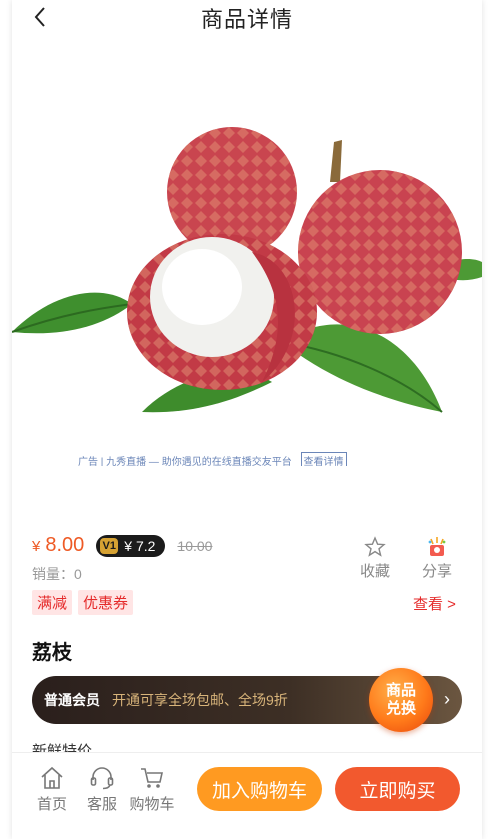 The height and width of the screenshot is (839, 497). I want to click on ad-text: 广告 | 九秀直播 — 助你遇见的在线直播交友平台, so click(185, 461).